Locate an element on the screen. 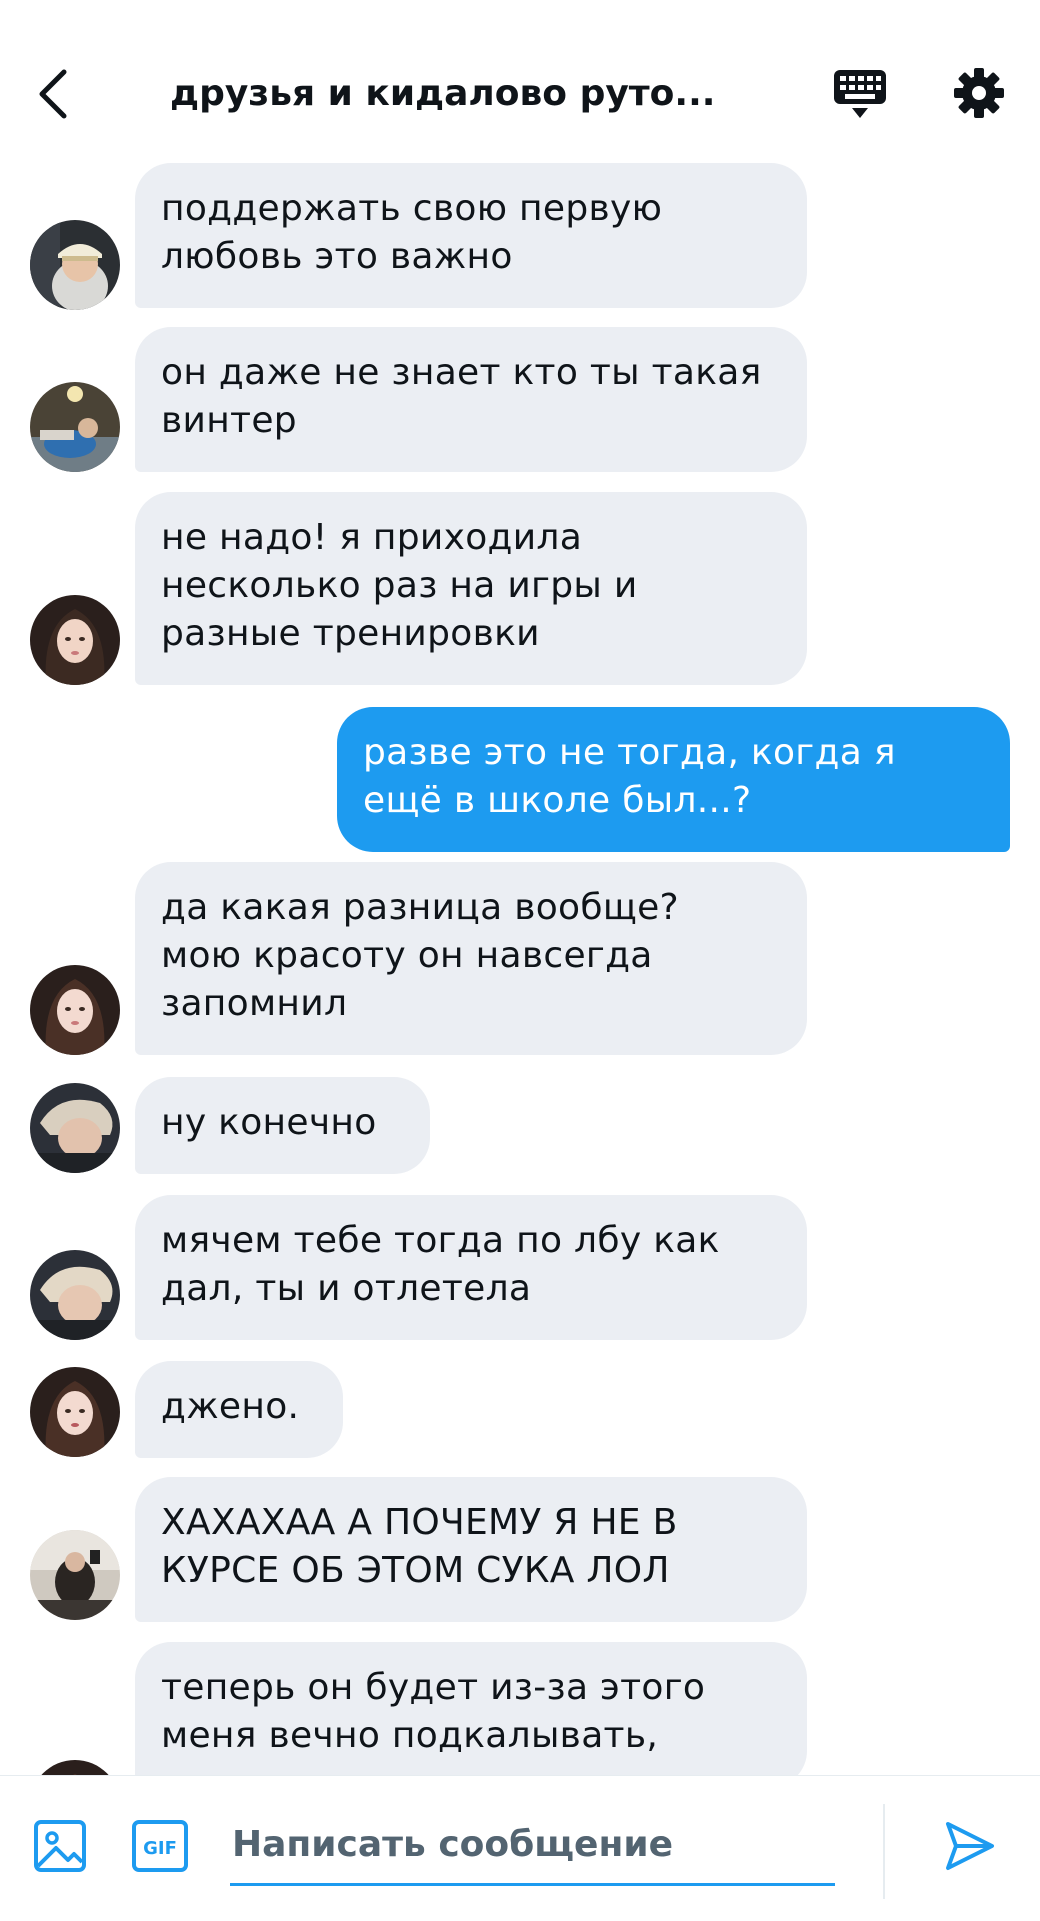  message-composer: GIF is located at coordinates (520, 1848).